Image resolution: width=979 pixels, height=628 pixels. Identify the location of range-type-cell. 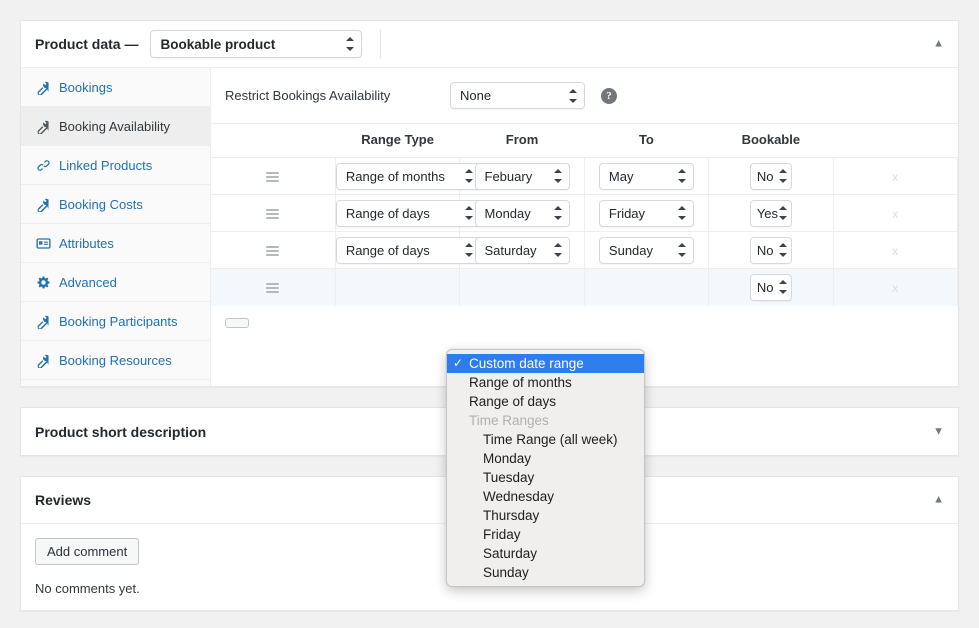
(398, 287).